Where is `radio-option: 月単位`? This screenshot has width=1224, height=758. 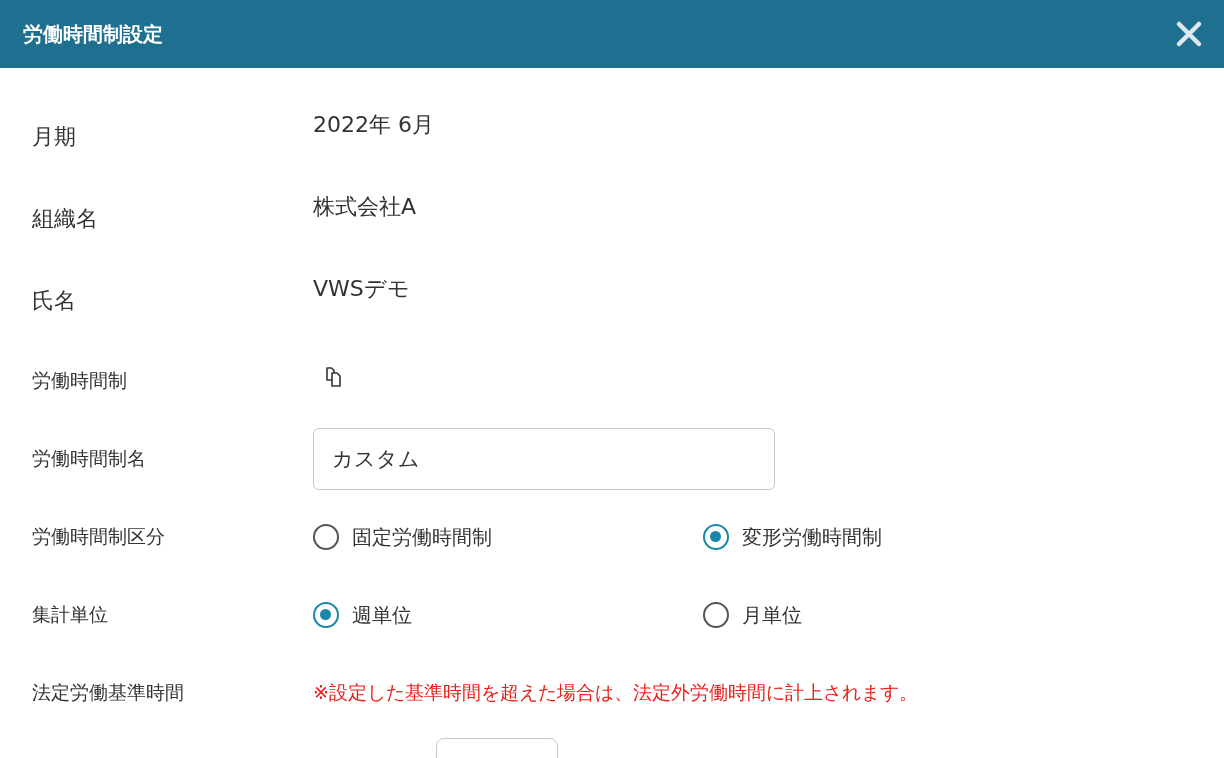 radio-option: 月単位 is located at coordinates (752, 615).